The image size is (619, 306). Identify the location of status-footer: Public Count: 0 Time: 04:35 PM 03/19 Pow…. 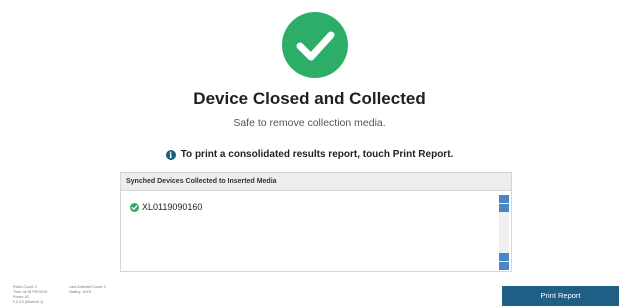
(59, 295).